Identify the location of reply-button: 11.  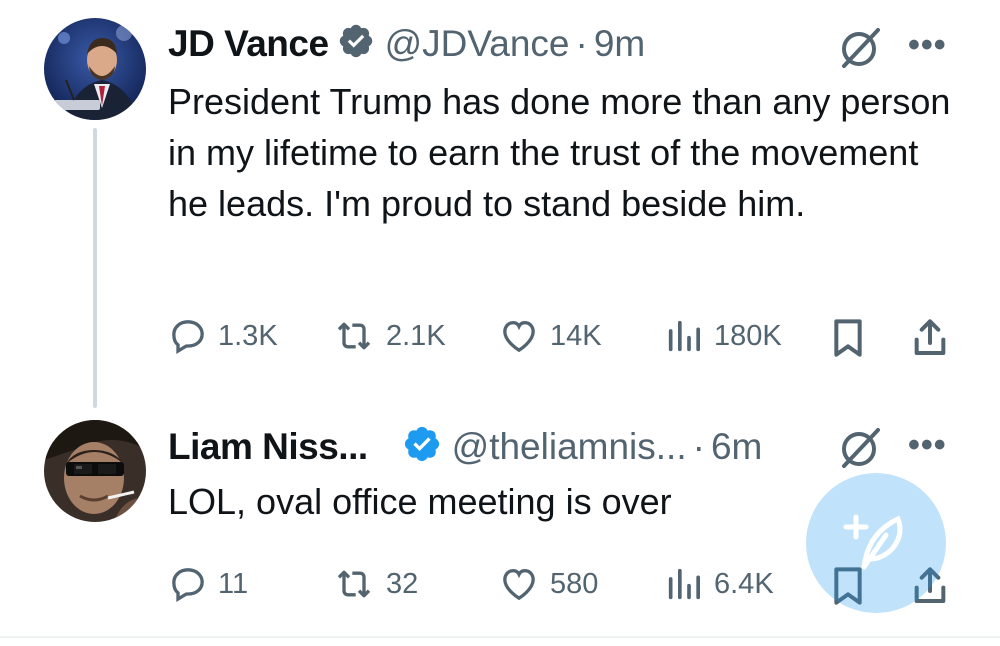
(208, 584).